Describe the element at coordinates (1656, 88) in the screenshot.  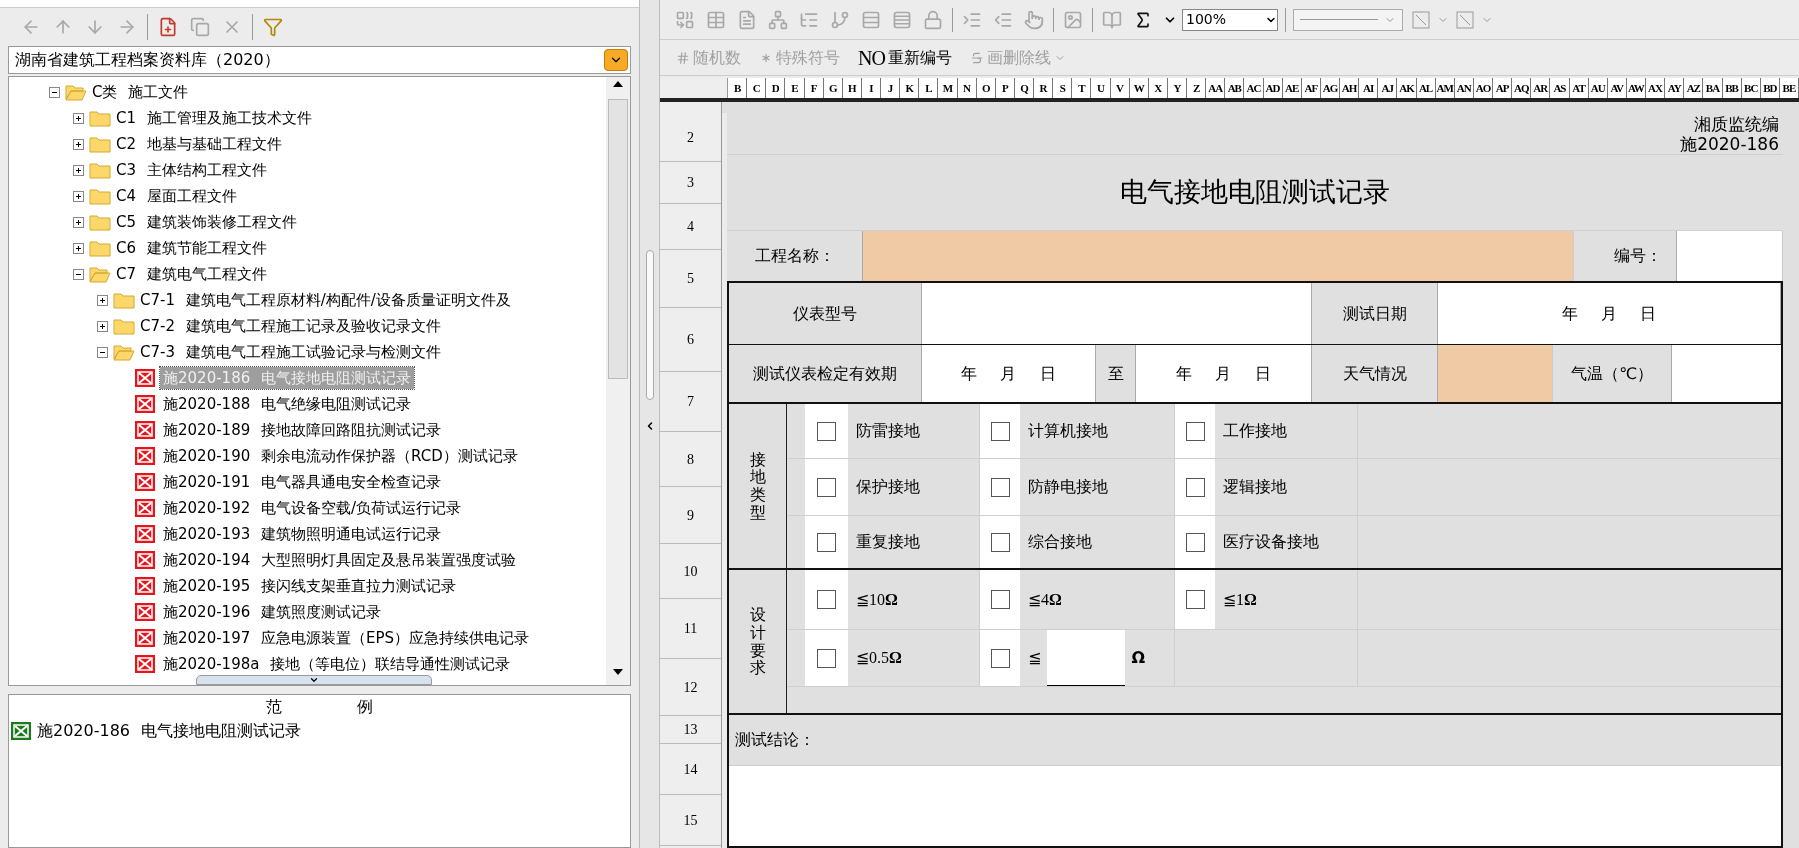
I see `column-header: AX` at that location.